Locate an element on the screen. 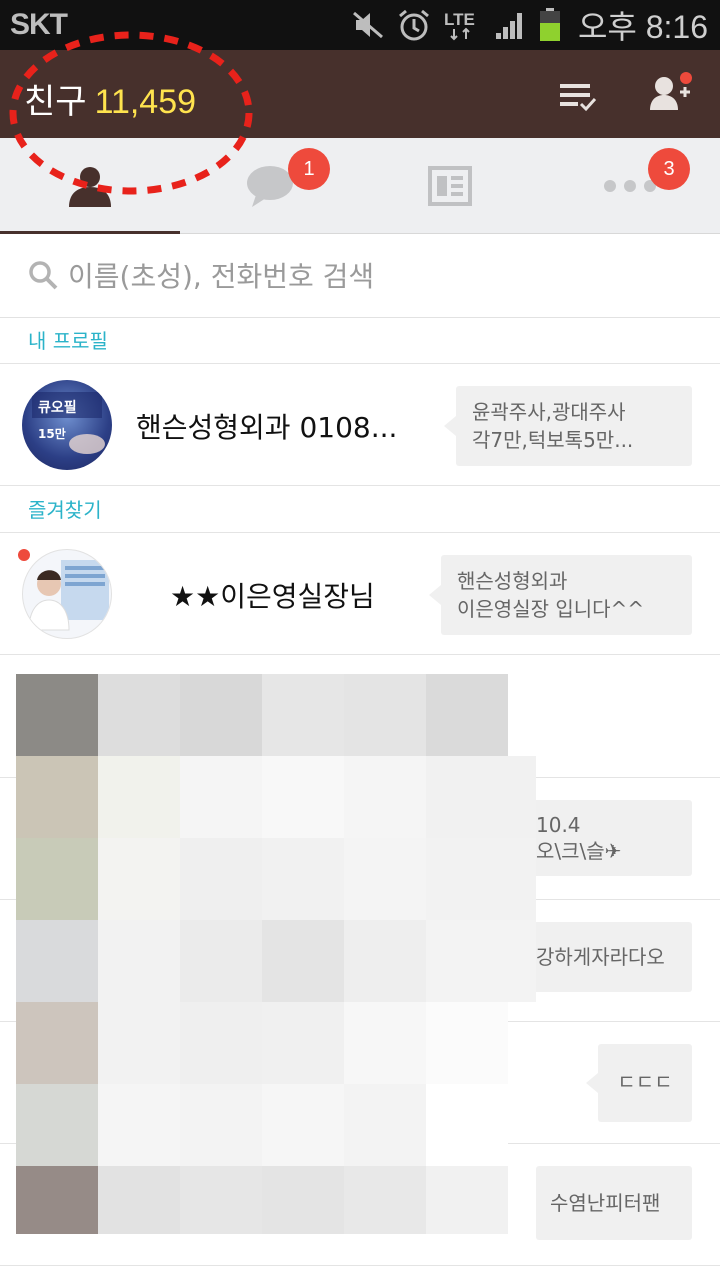  friend-status: 10.4 오\크\슬✈ is located at coordinates (607, 838).